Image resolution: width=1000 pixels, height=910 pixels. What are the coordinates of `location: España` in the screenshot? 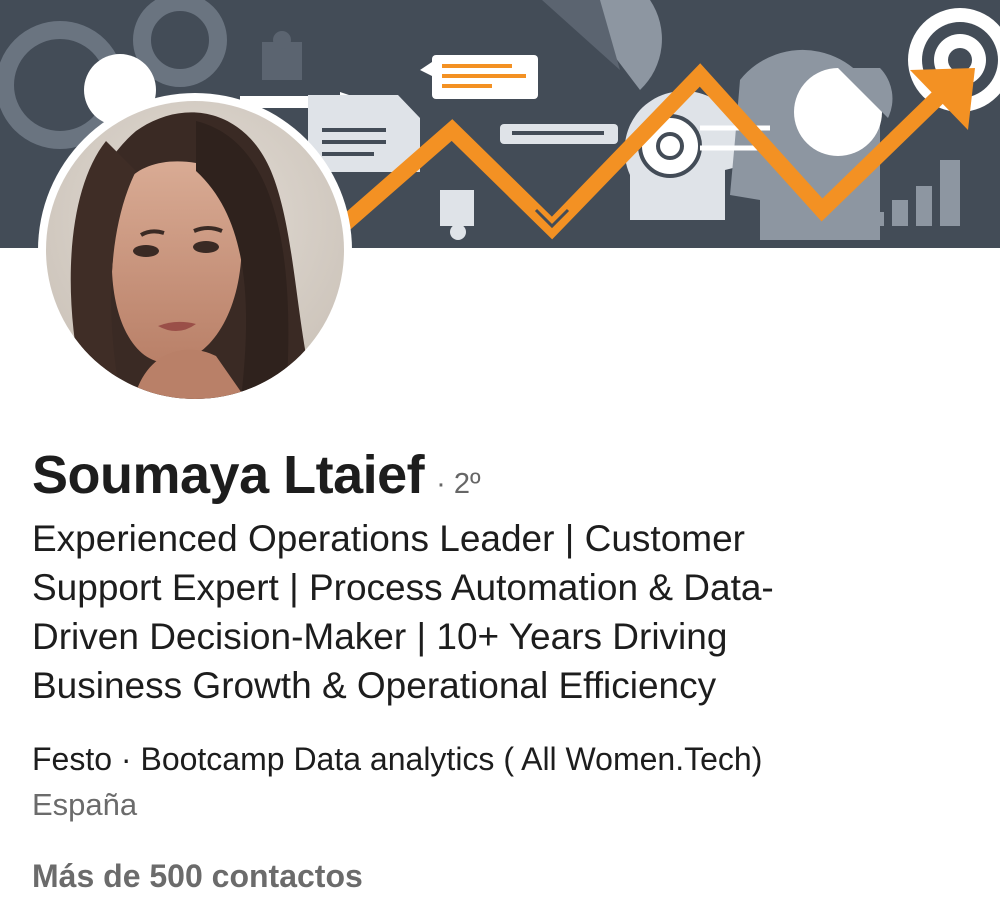 It's located at (85, 804).